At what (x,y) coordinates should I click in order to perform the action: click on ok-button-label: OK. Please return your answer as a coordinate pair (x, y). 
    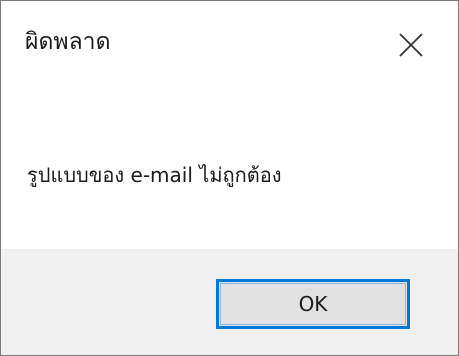
    Looking at the image, I should click on (313, 304).